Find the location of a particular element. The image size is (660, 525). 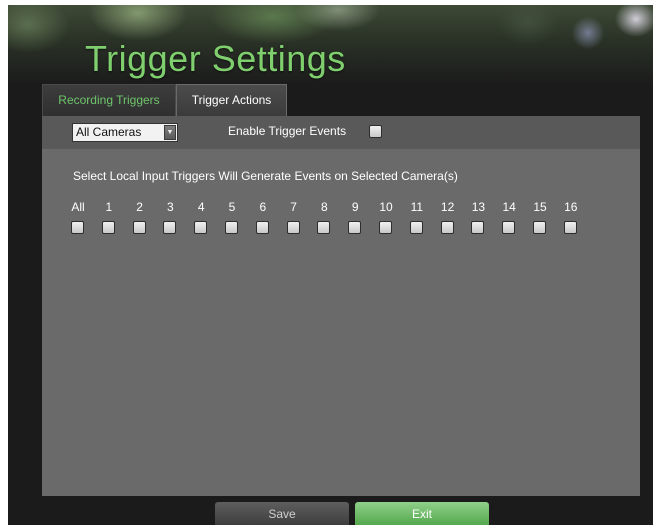

camera-label-16: 16 is located at coordinates (571, 207).